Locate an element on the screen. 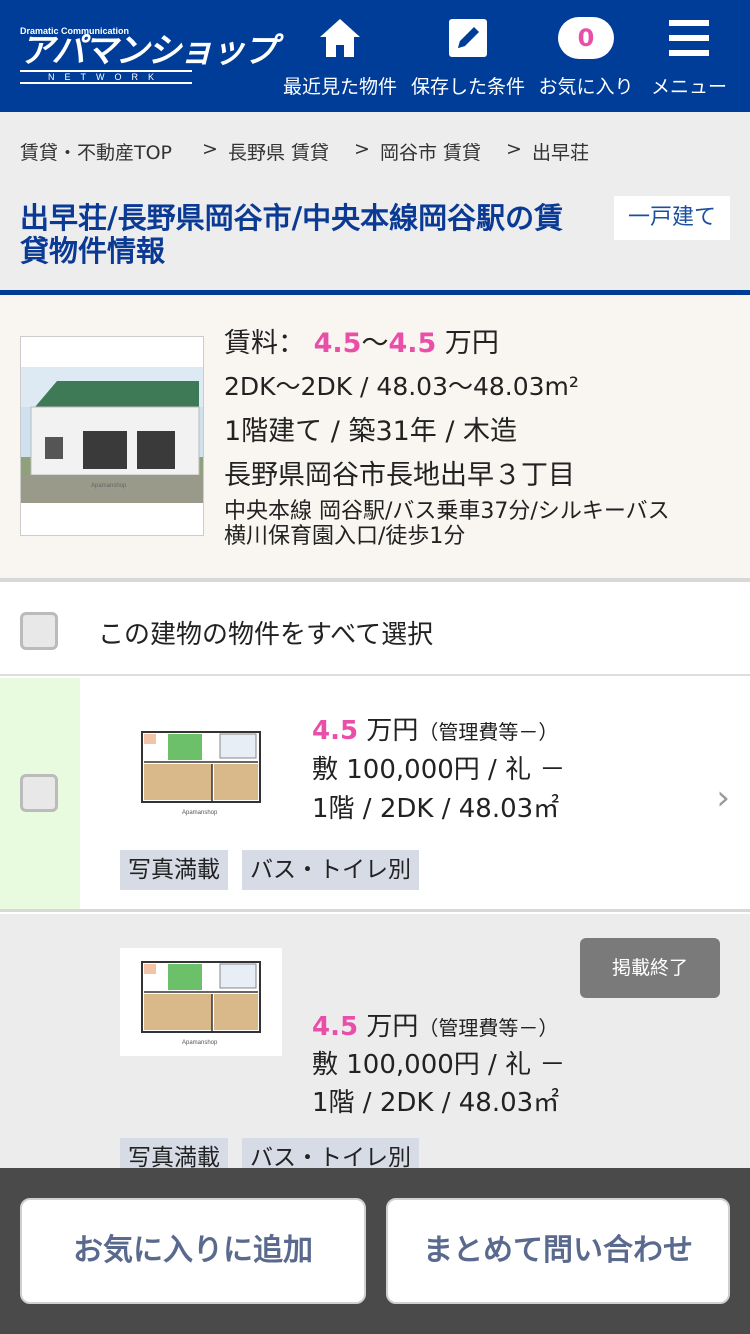  nav-saved-conditions-label: 保存した条件 is located at coordinates (467, 87).